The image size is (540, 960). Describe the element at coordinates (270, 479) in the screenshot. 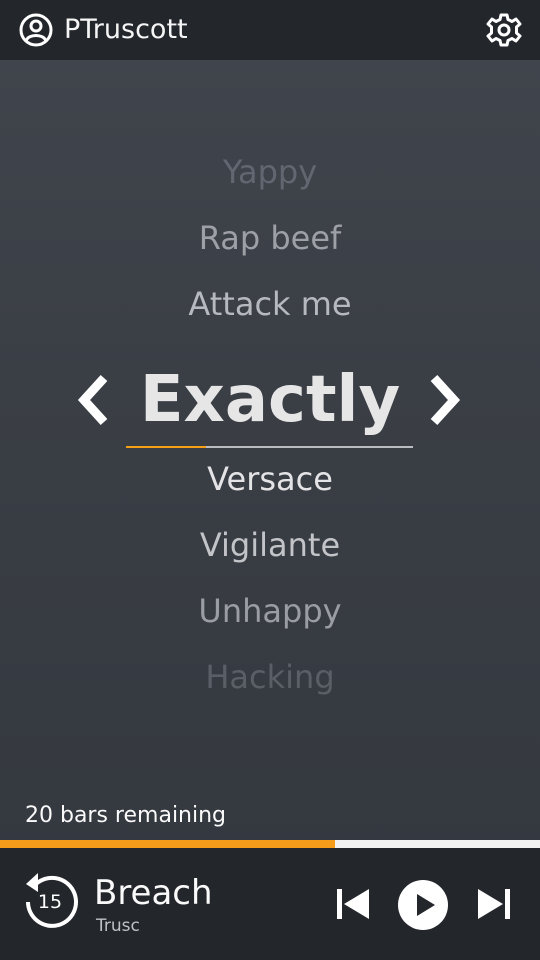

I see `word-item: Versace` at that location.